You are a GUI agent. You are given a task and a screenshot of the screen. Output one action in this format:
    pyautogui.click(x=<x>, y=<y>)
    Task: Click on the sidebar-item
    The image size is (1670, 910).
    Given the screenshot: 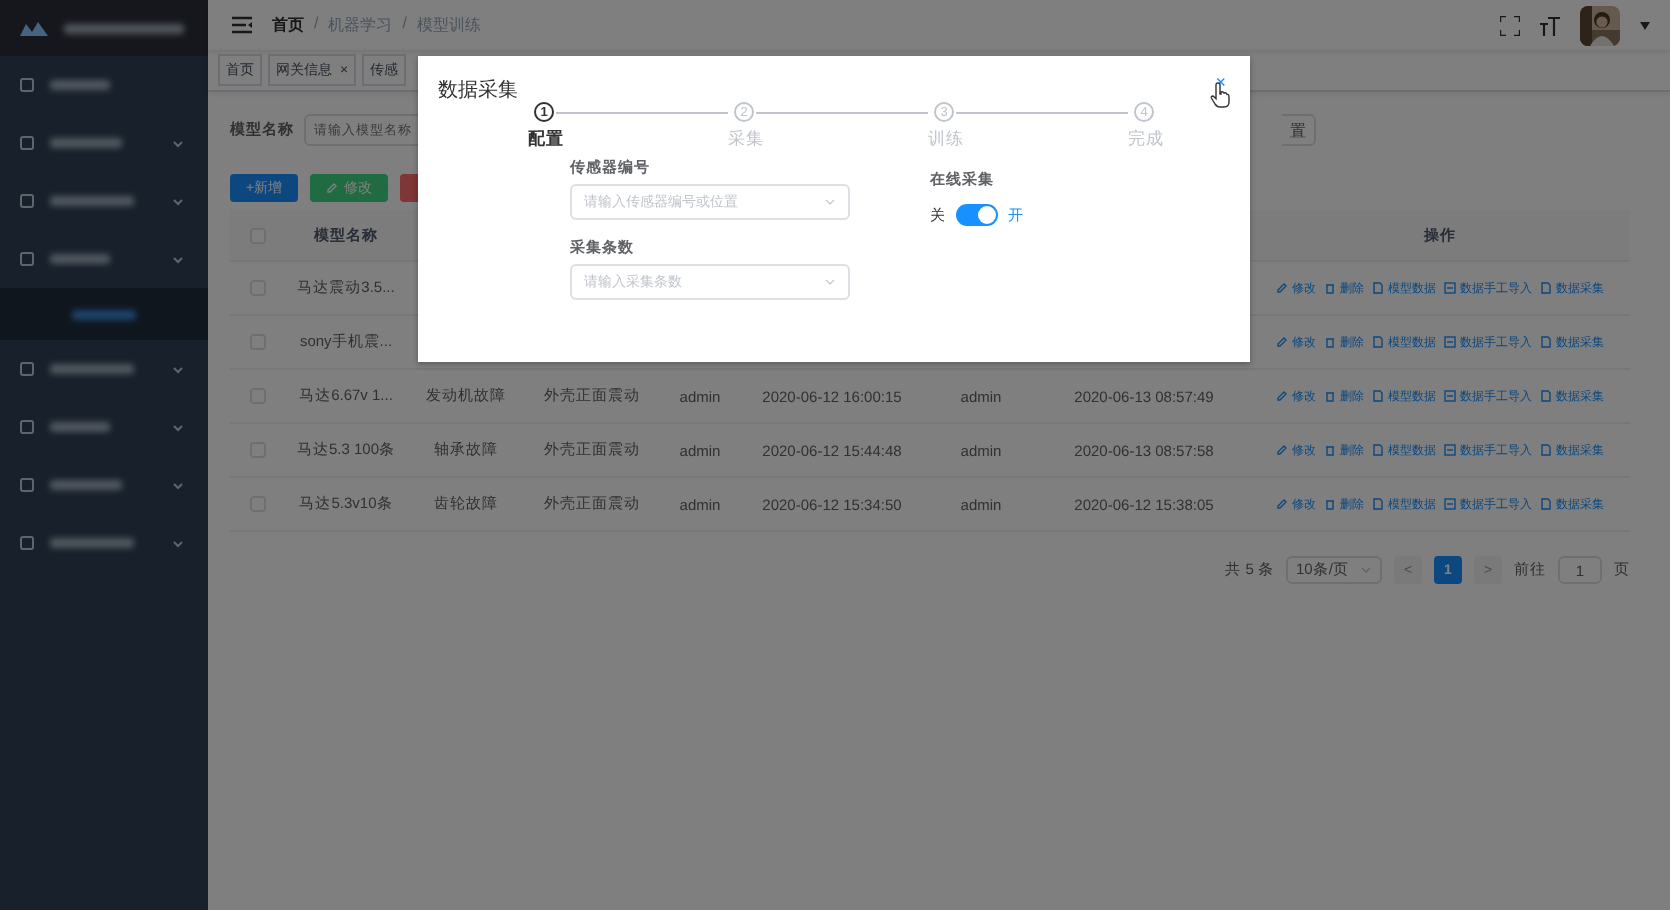 What is the action you would take?
    pyautogui.click(x=104, y=314)
    